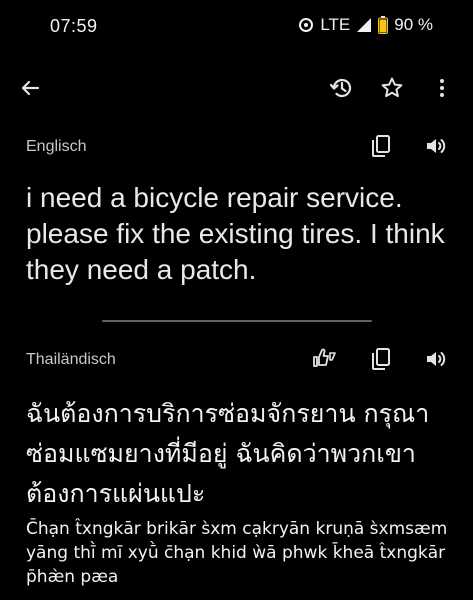 The width and height of the screenshot is (473, 600). I want to click on back-arrow-icon, so click(30, 93).